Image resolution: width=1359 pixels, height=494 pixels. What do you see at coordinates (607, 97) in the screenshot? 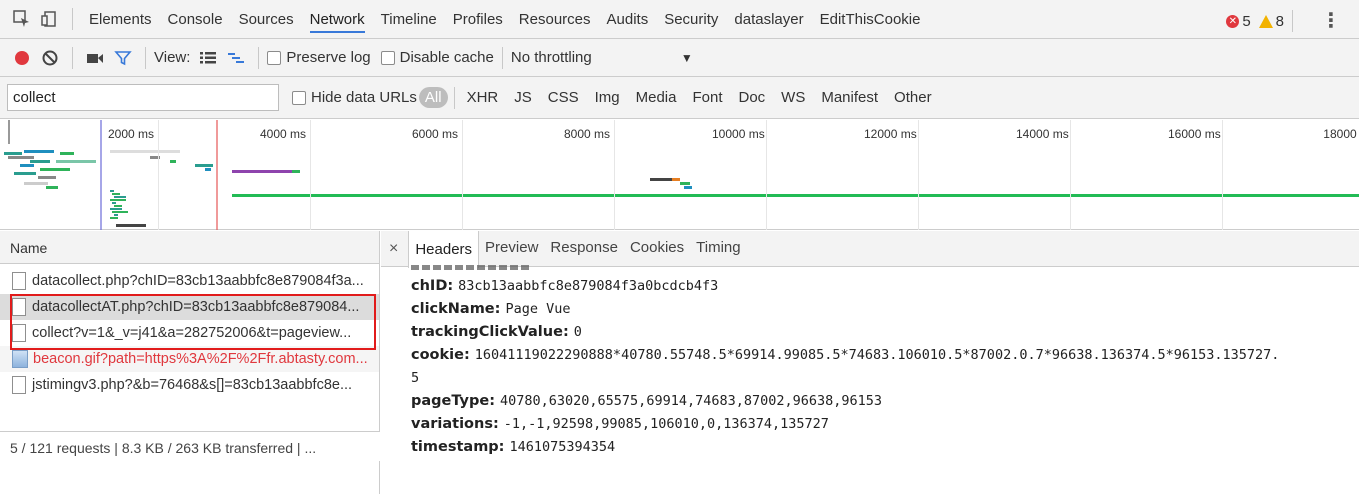
I see `filter-img: Img` at bounding box center [607, 97].